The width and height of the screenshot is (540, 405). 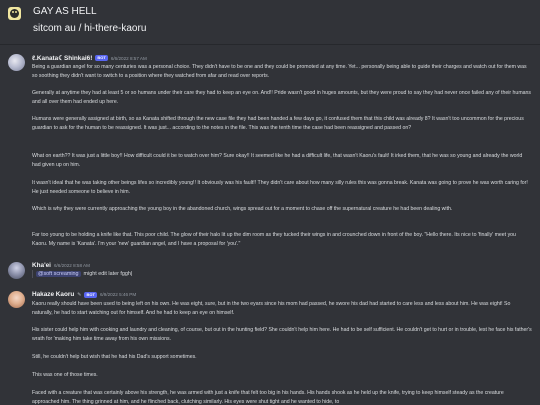 What do you see at coordinates (270, 20) in the screenshot?
I see `channel-header: GAY AS HELL sitcom au / hi-there-kaoru` at bounding box center [270, 20].